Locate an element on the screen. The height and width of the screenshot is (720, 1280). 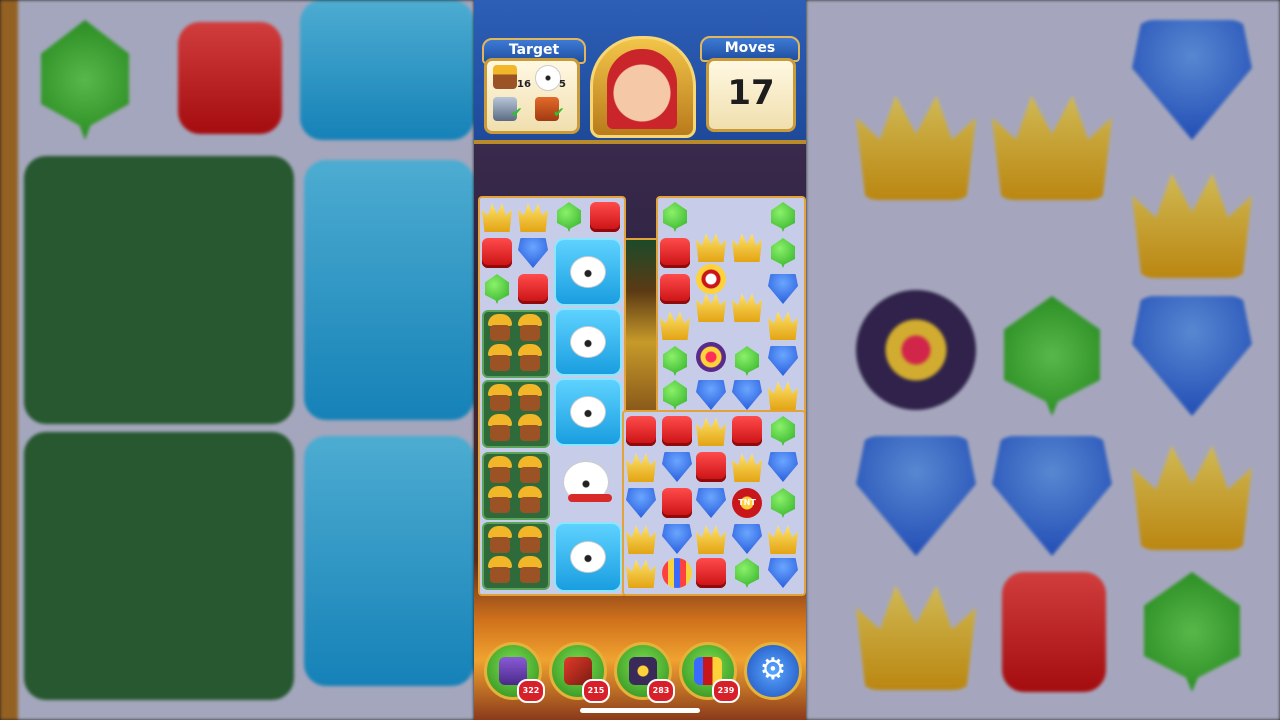
shield-piece is located at coordinates (747, 395).